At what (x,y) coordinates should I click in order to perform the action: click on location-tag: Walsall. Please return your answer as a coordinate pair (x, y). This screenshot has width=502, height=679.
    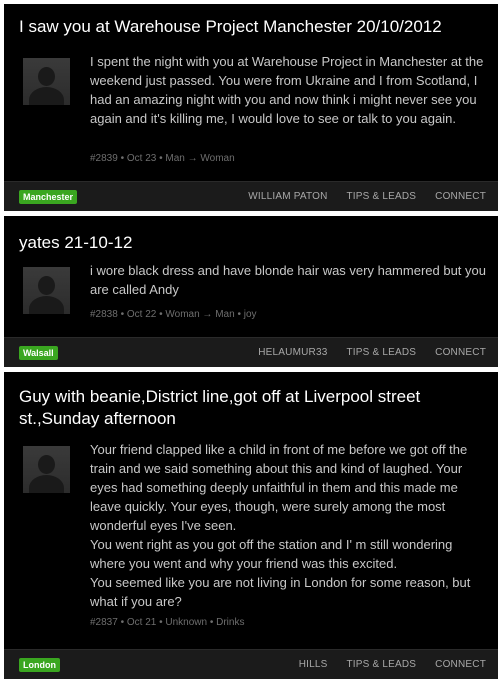
    Looking at the image, I should click on (38, 353).